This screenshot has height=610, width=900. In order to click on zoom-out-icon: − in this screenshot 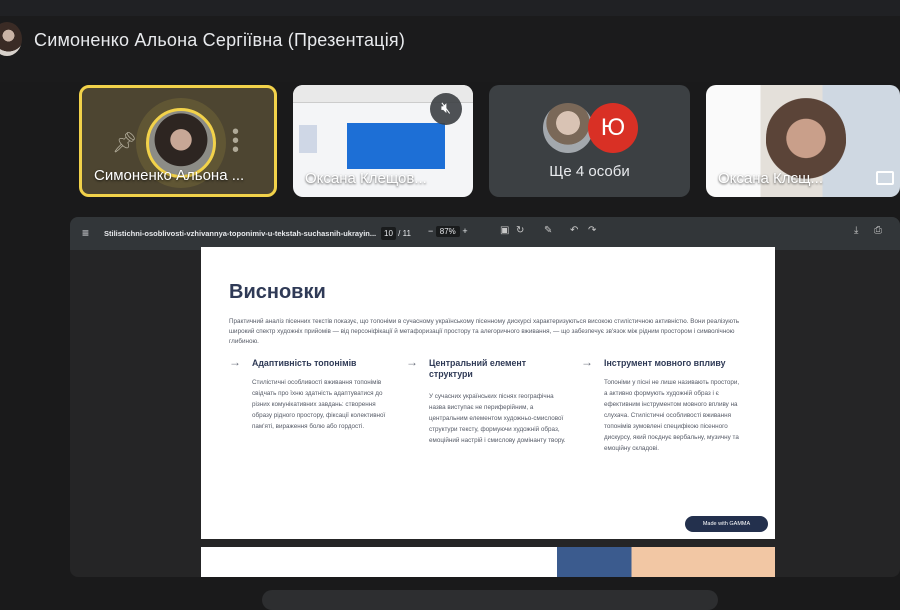, I will do `click(430, 231)`.